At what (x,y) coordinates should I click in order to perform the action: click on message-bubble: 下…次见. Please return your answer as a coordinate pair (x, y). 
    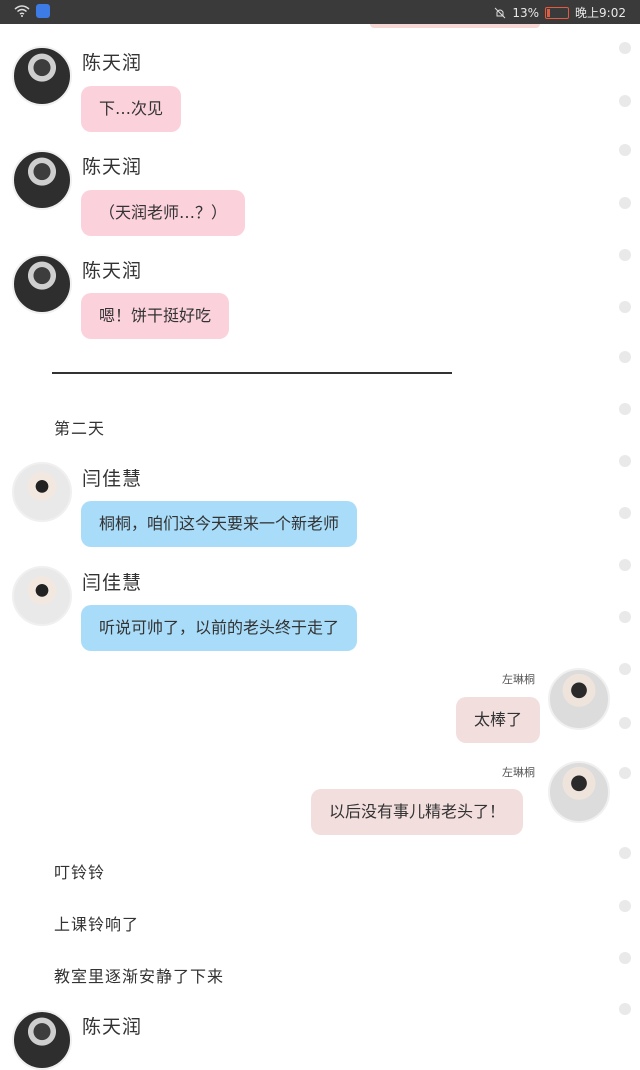
    Looking at the image, I should click on (131, 109).